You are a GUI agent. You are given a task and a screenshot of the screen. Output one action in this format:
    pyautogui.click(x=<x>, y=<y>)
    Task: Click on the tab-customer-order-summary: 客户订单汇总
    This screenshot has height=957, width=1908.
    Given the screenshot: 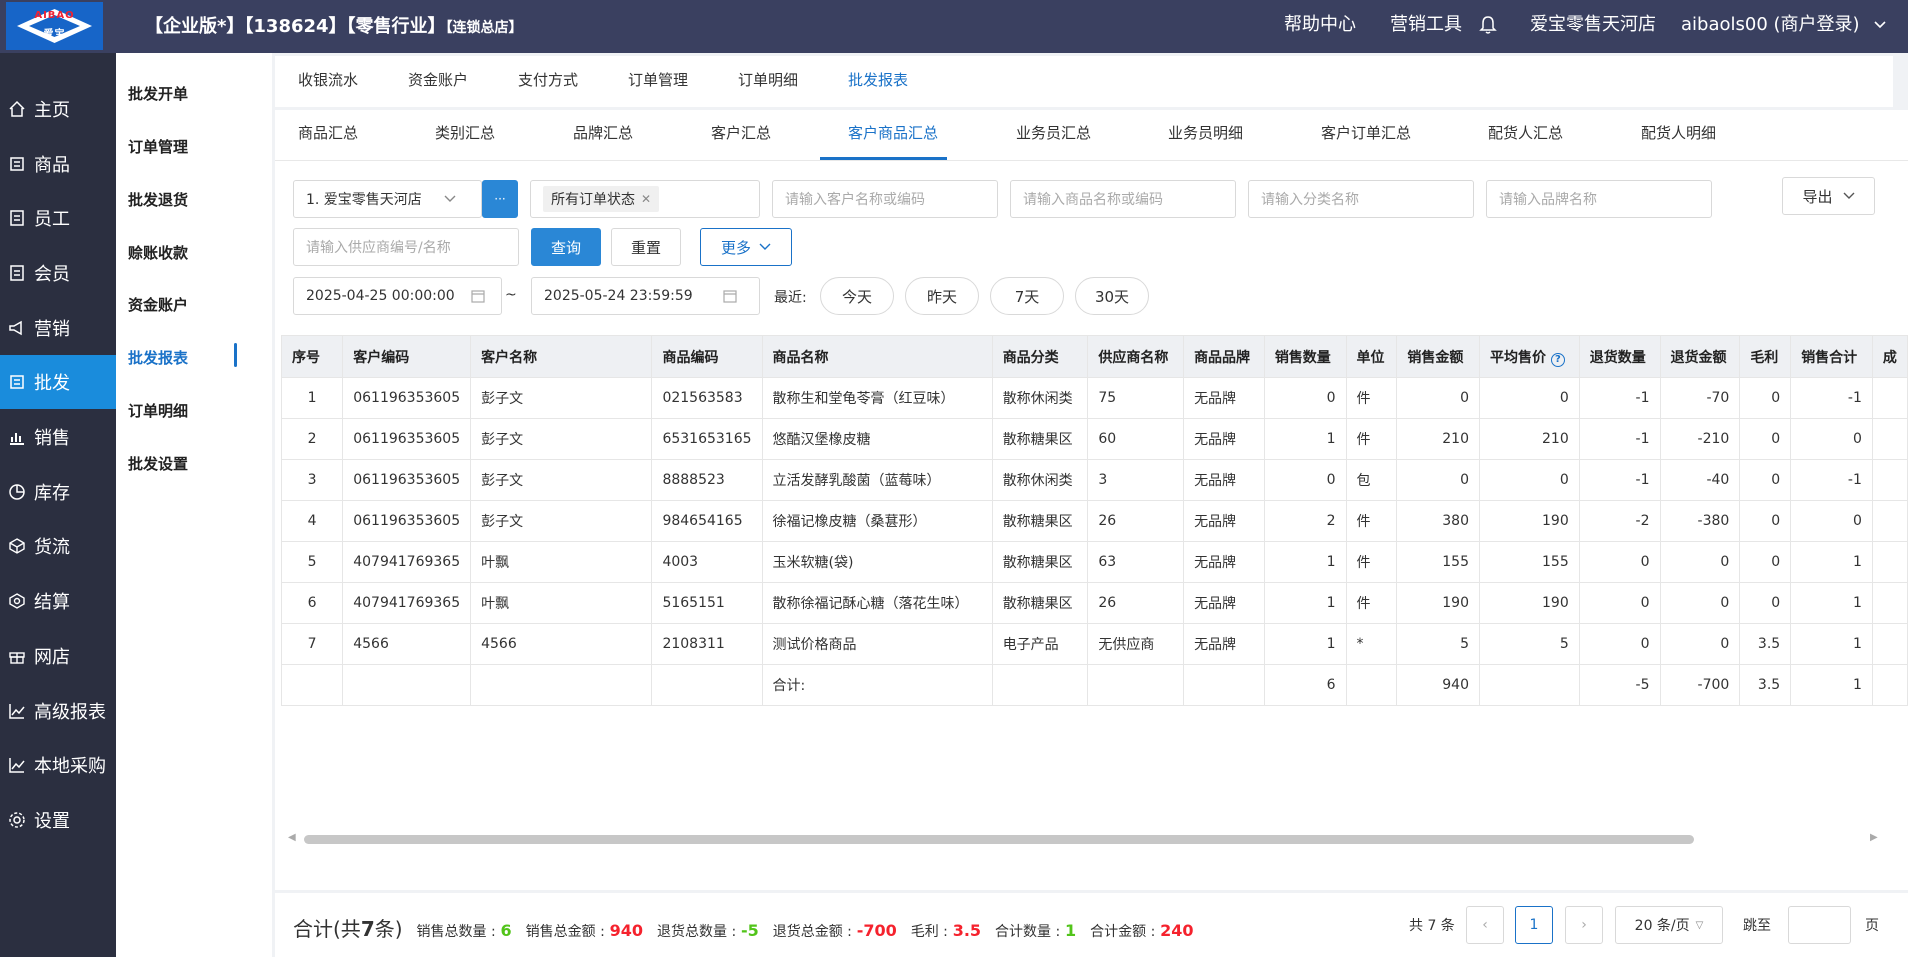 What is the action you would take?
    pyautogui.click(x=1366, y=132)
    